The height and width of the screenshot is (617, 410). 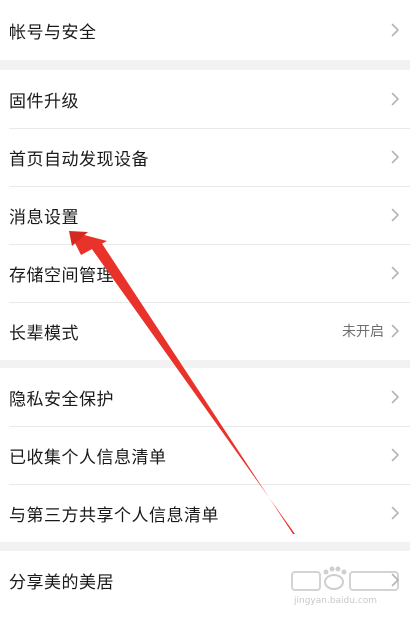 What do you see at coordinates (61, 582) in the screenshot?
I see `row-label: 分享美的美居` at bounding box center [61, 582].